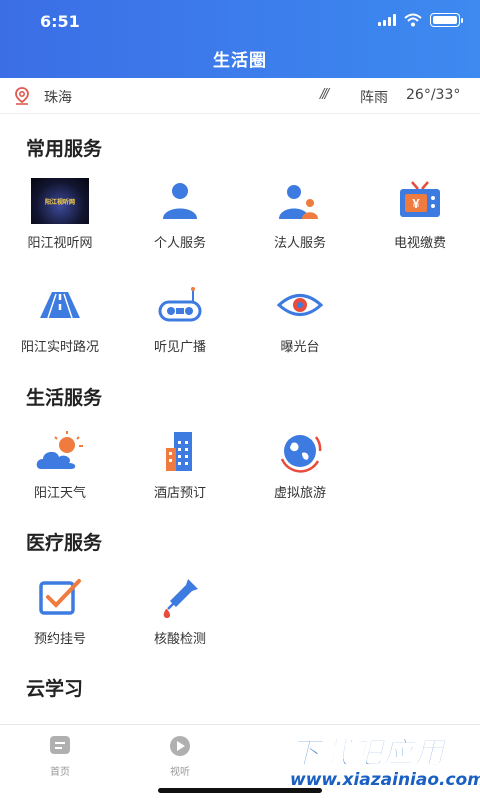 The height and width of the screenshot is (800, 480). I want to click on status-time: 6:51, so click(60, 21).